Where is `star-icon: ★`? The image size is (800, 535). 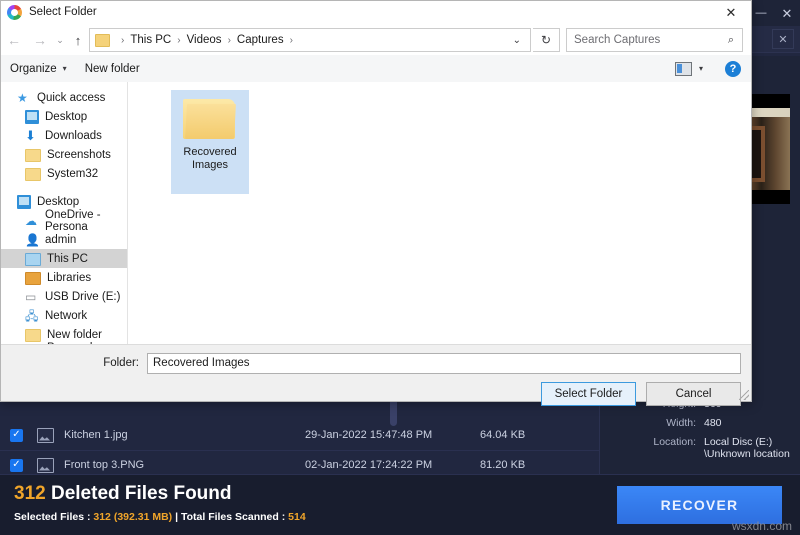
star-icon: ★ is located at coordinates (22, 97).